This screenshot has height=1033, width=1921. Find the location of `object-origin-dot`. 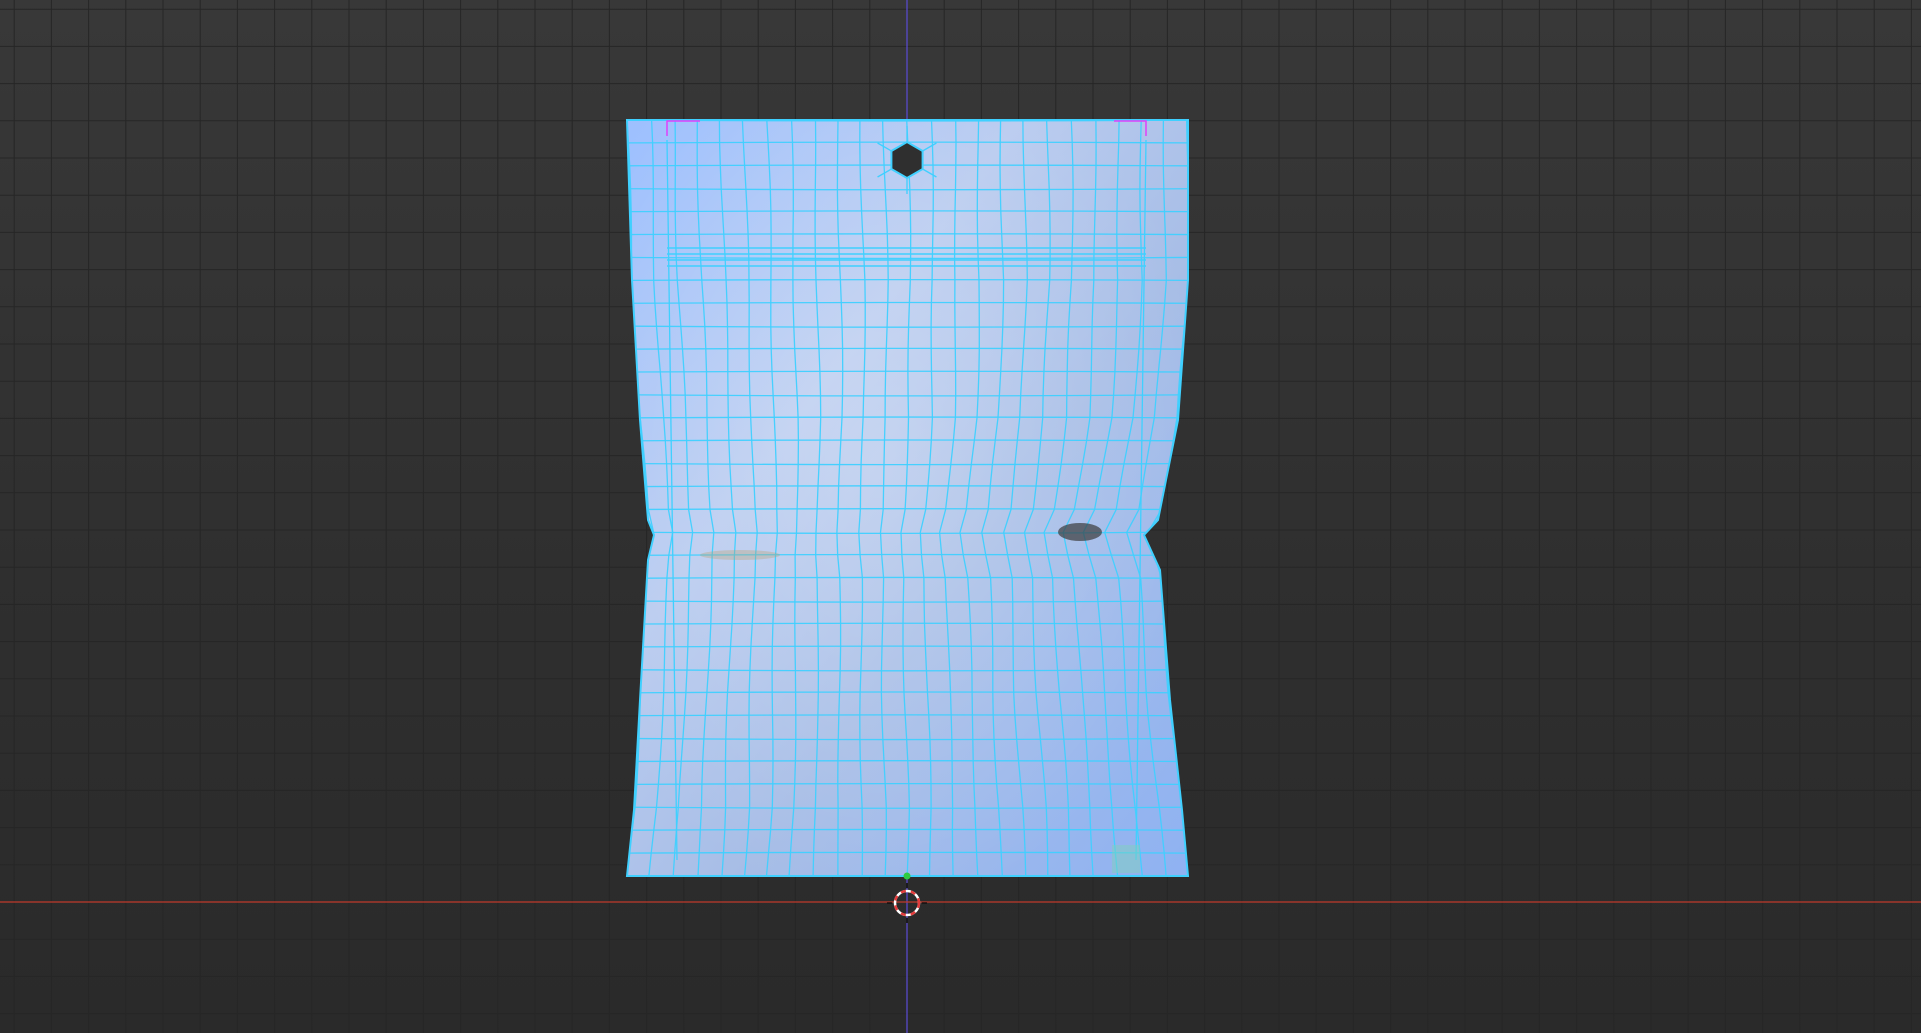

object-origin-dot is located at coordinates (907, 876).